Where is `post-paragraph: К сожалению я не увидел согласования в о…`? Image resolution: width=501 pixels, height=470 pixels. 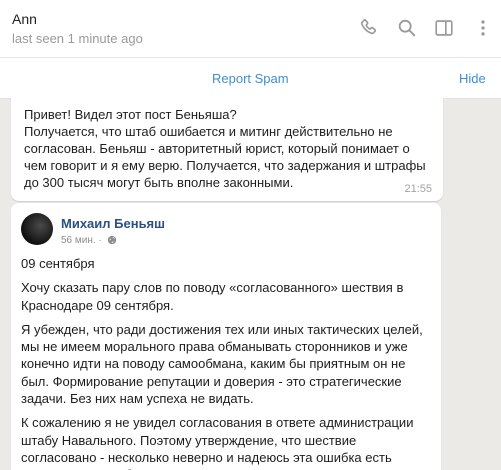 post-paragraph: К сожалению я не увидел согласования в о… is located at coordinates (217, 442).